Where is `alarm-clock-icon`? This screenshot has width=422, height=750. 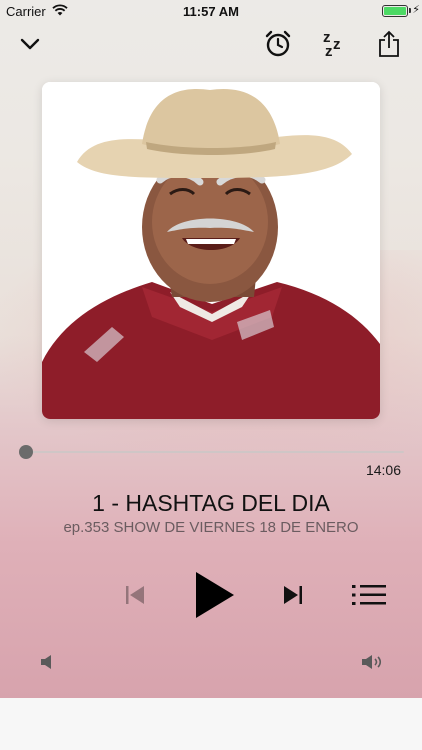 alarm-clock-icon is located at coordinates (278, 43).